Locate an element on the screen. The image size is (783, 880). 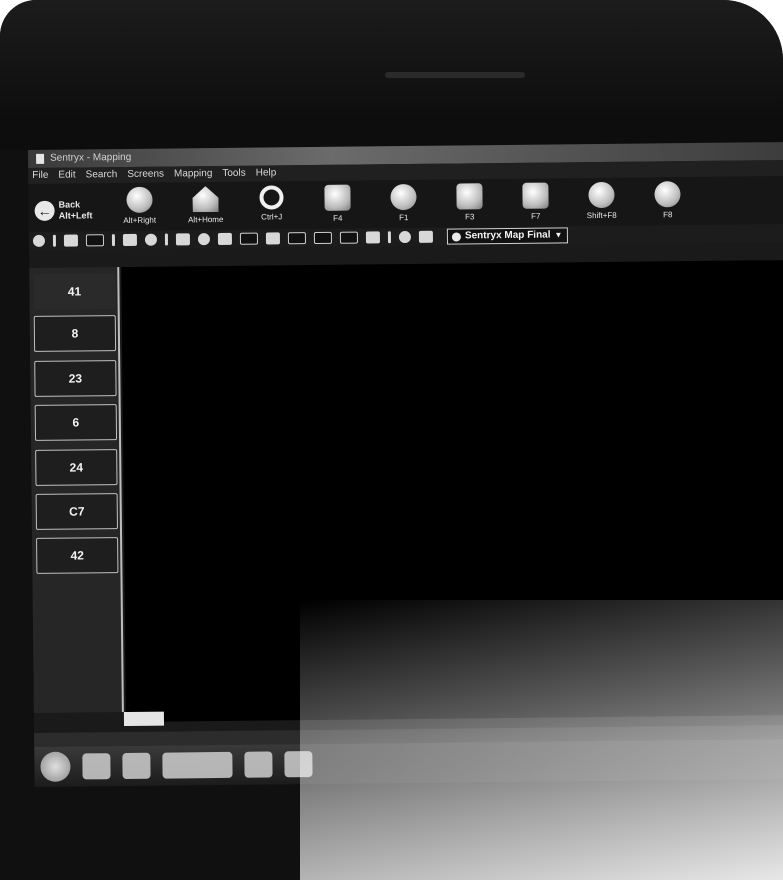
f4-shortcut: F4 is located at coordinates (338, 218).